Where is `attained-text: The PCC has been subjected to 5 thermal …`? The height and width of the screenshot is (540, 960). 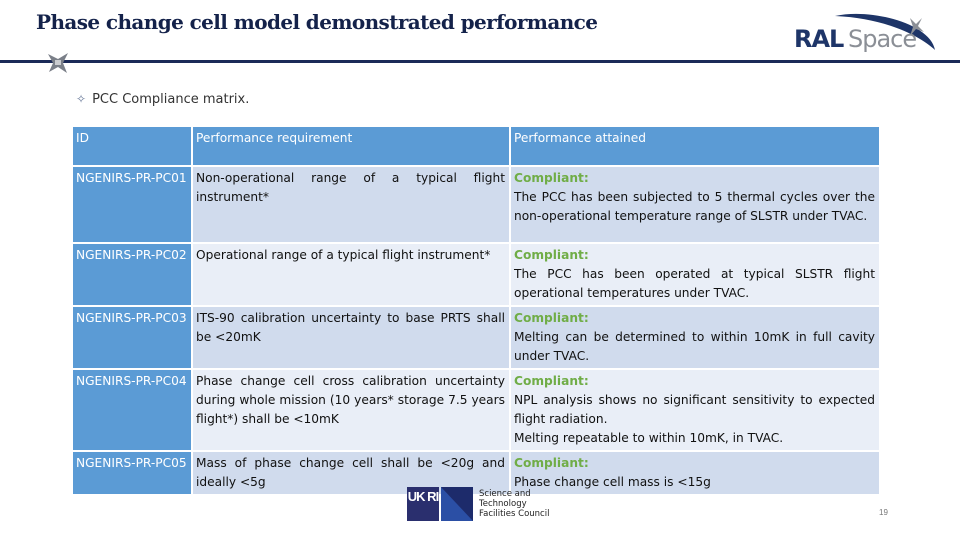
attained-text: The PCC has been subjected to 5 thermal … is located at coordinates (694, 206).